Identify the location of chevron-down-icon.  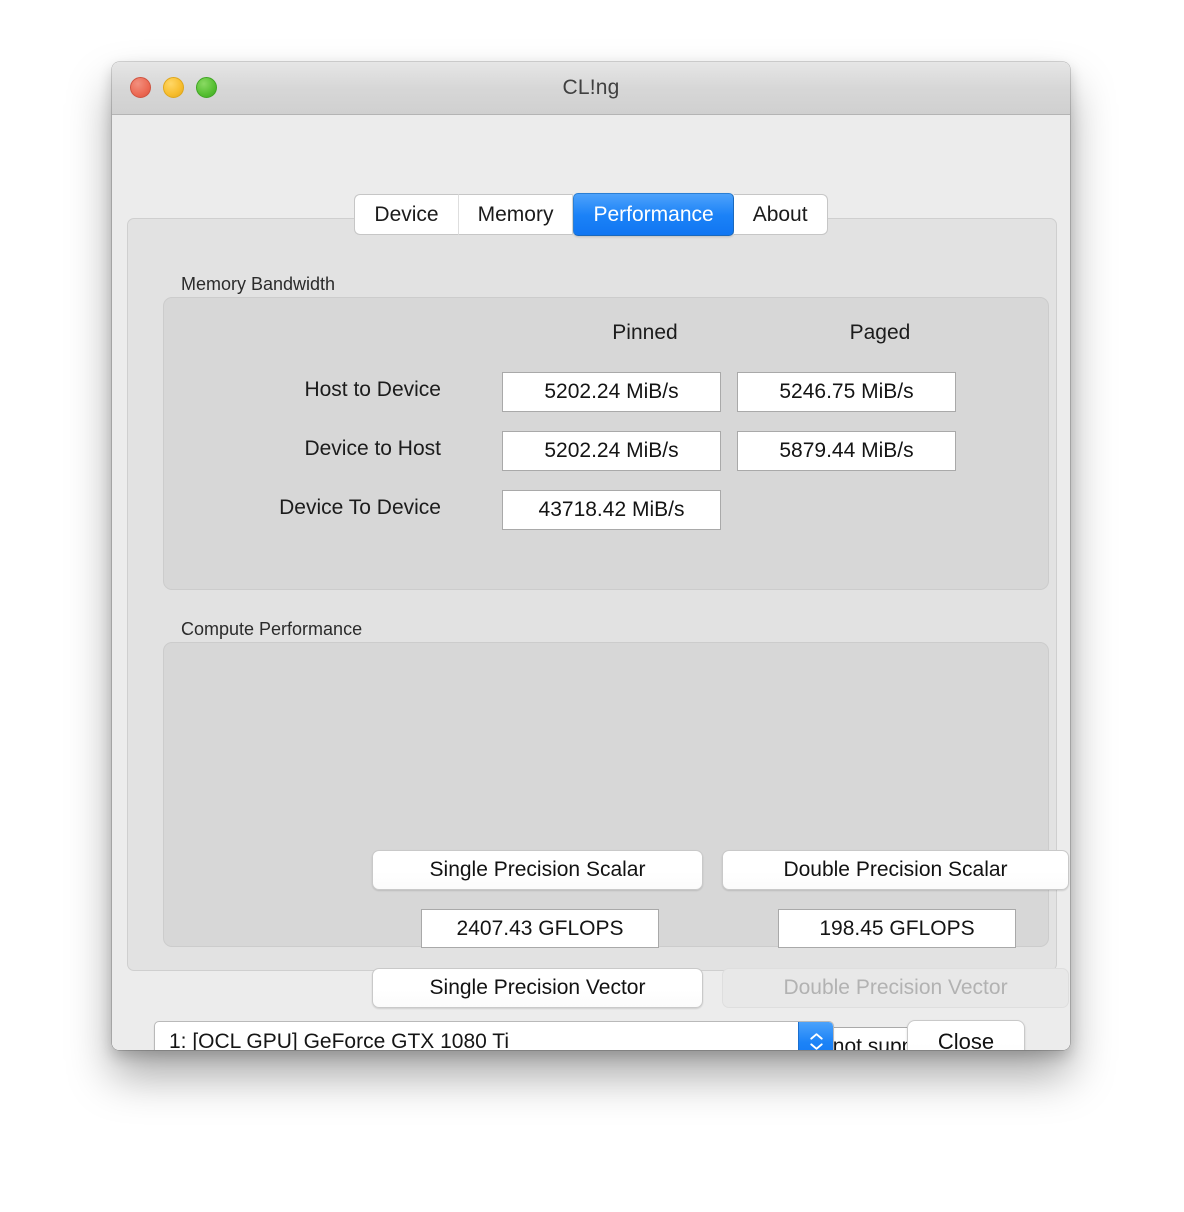
(816, 1046).